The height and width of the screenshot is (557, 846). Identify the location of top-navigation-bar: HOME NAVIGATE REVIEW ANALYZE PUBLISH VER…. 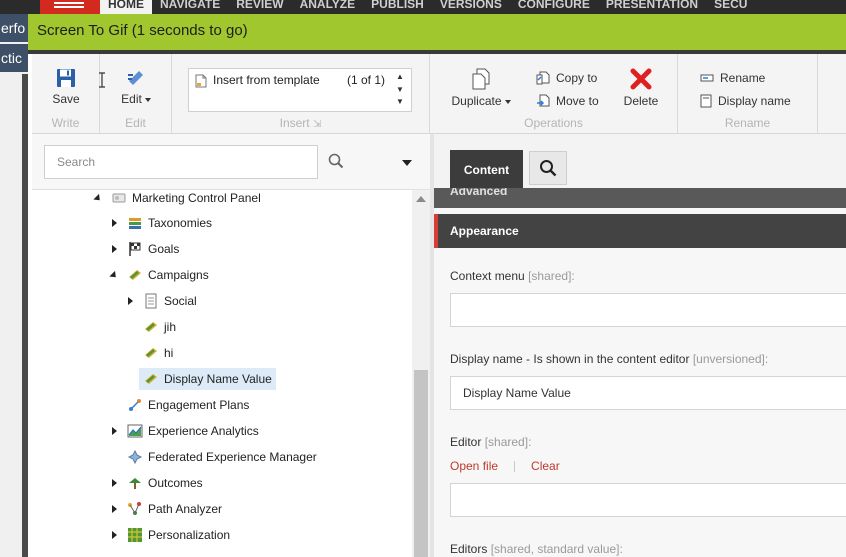
(423, 7).